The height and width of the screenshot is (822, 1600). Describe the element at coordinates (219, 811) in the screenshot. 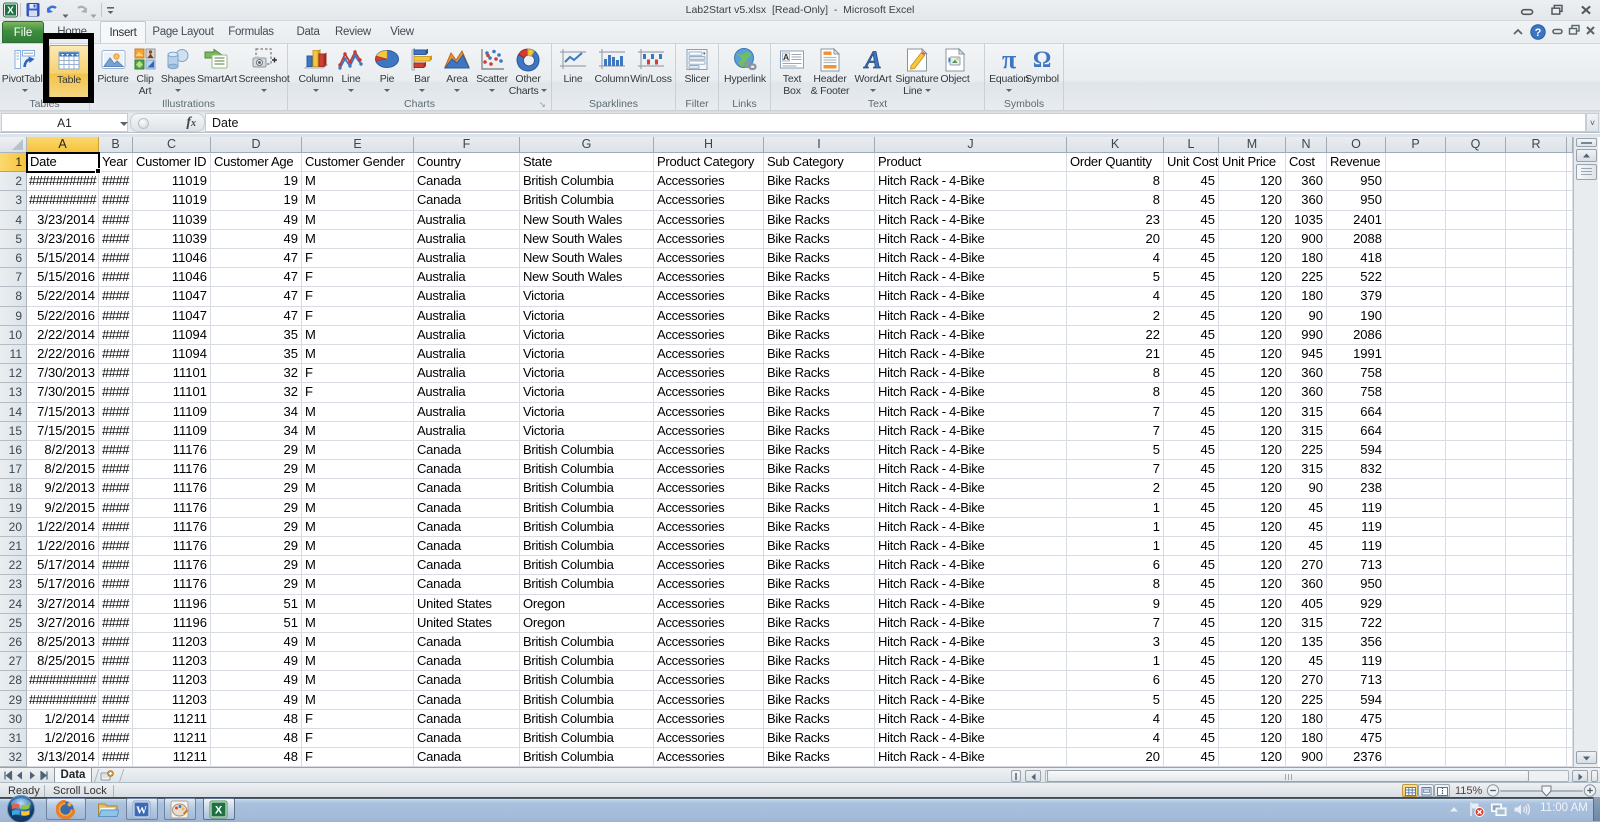

I see `svg-text: X` at that location.